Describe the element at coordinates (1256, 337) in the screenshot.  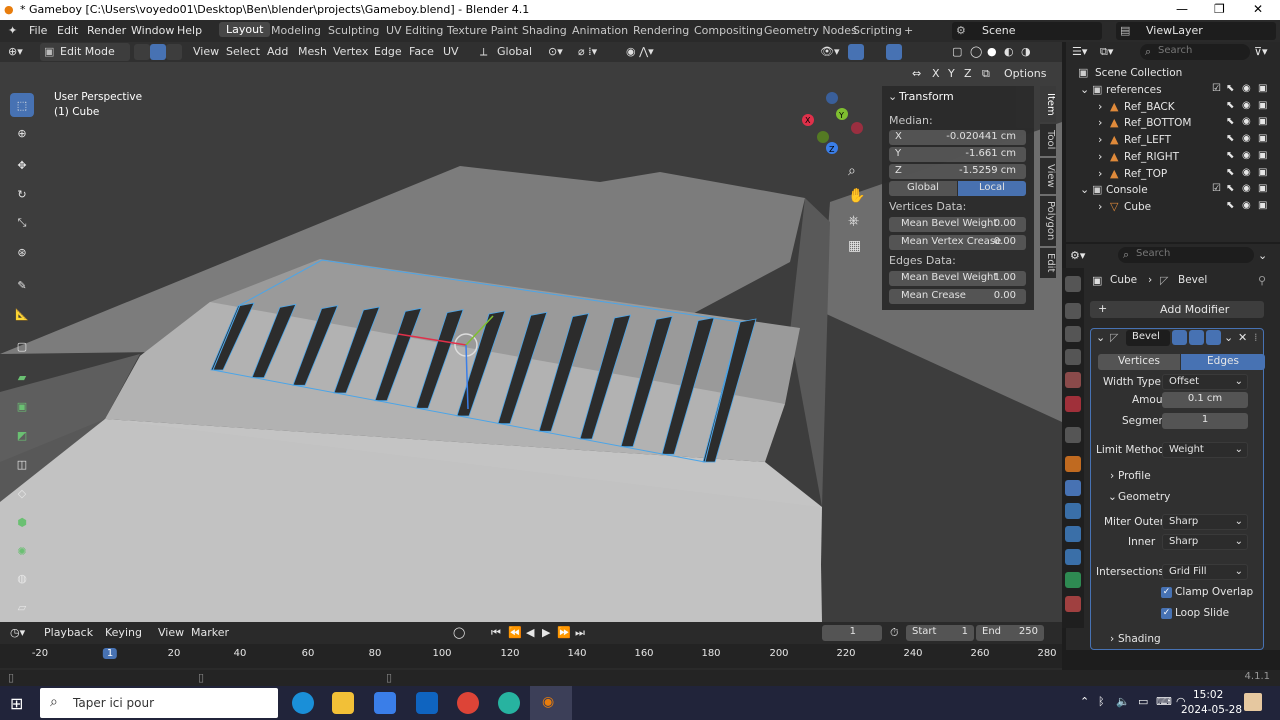
I see `drag-handle-icon: ⁞` at that location.